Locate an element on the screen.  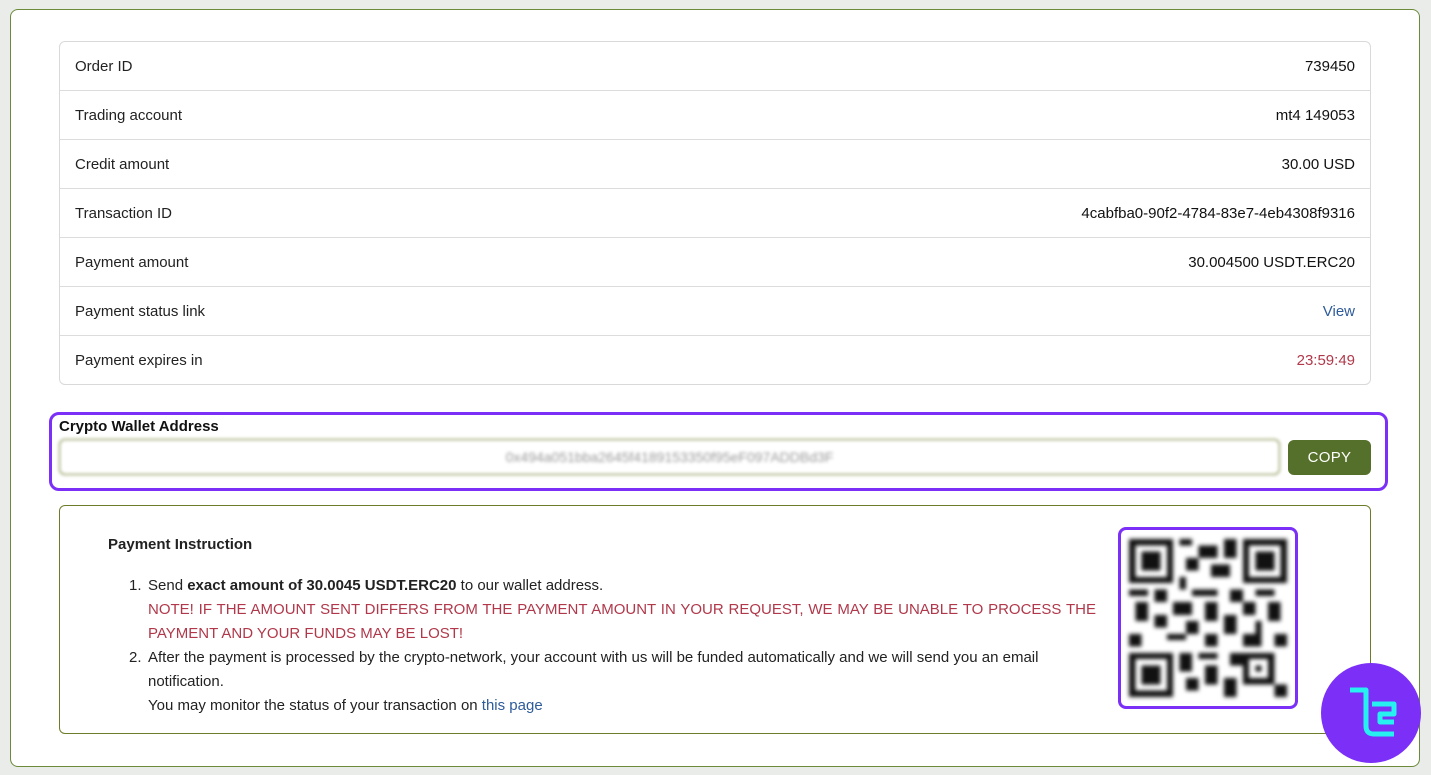
payment-status-view-link: View is located at coordinates (1339, 311).